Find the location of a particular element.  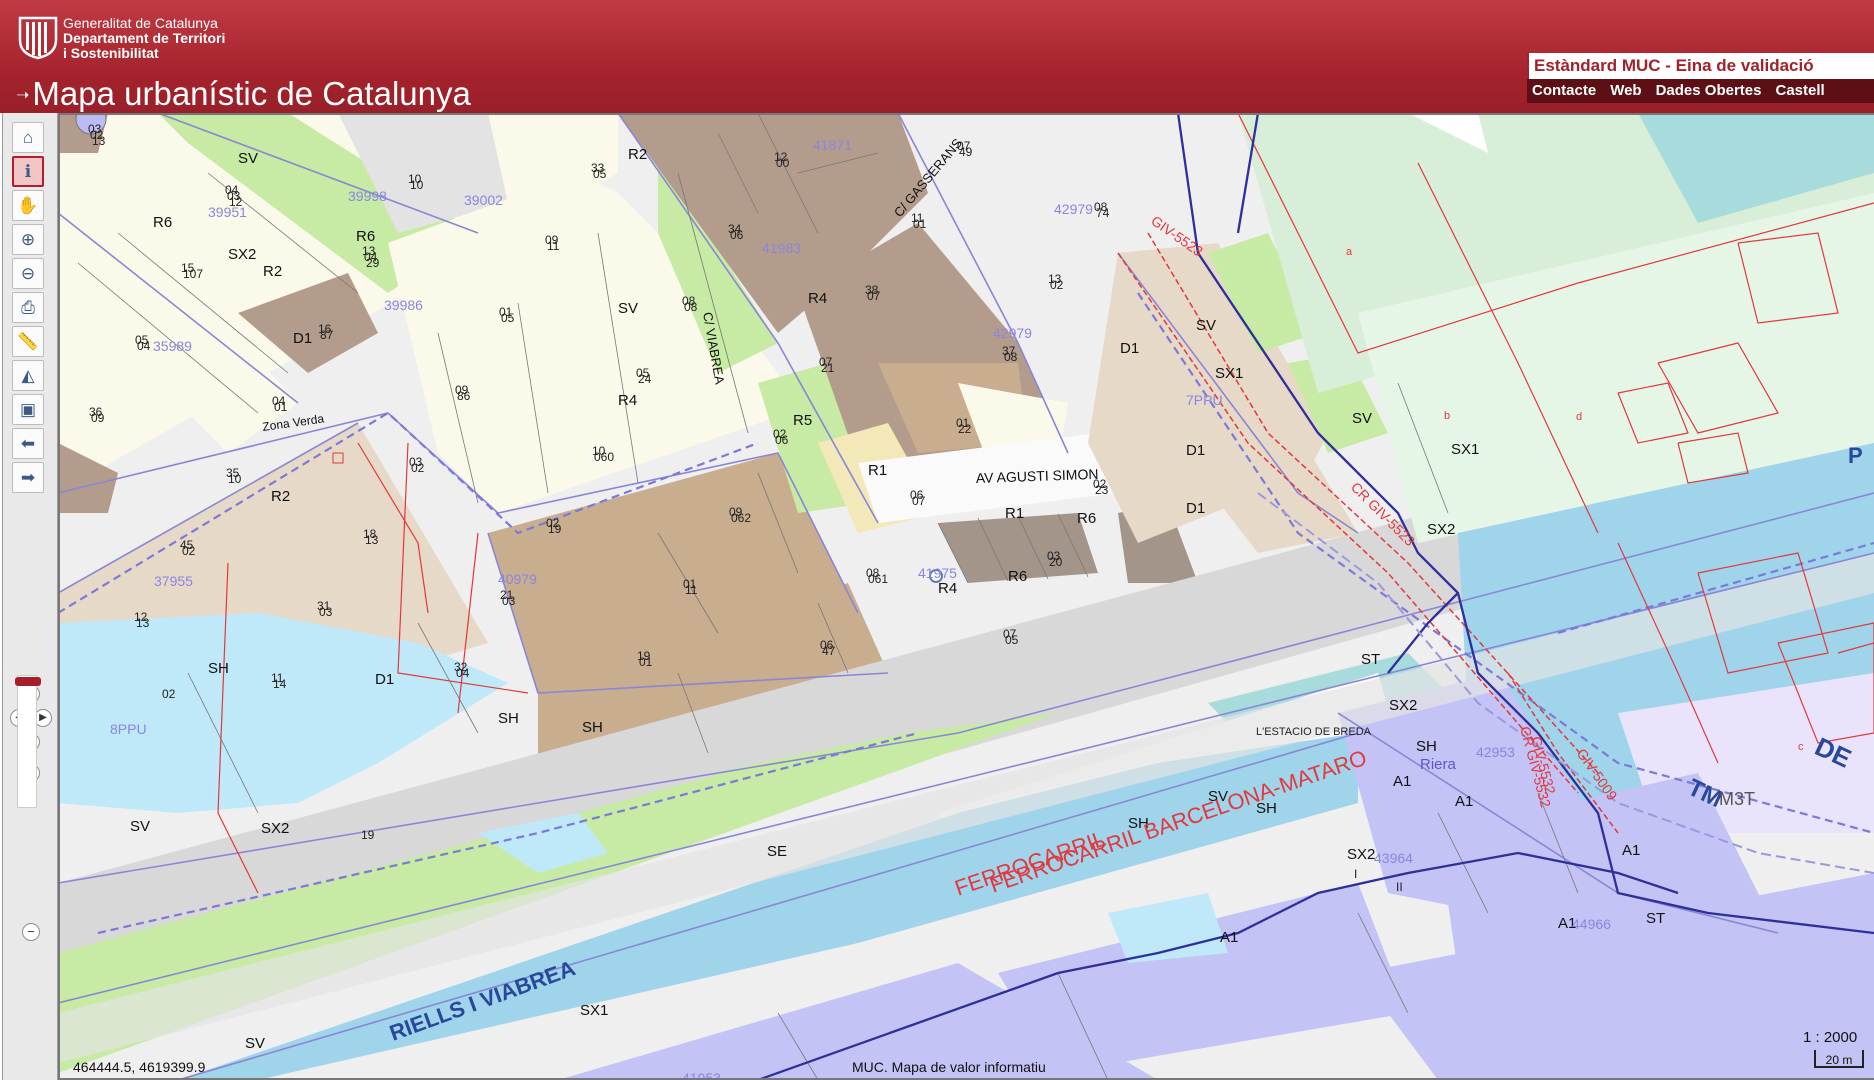

zoom-out-button: − is located at coordinates (31, 932).